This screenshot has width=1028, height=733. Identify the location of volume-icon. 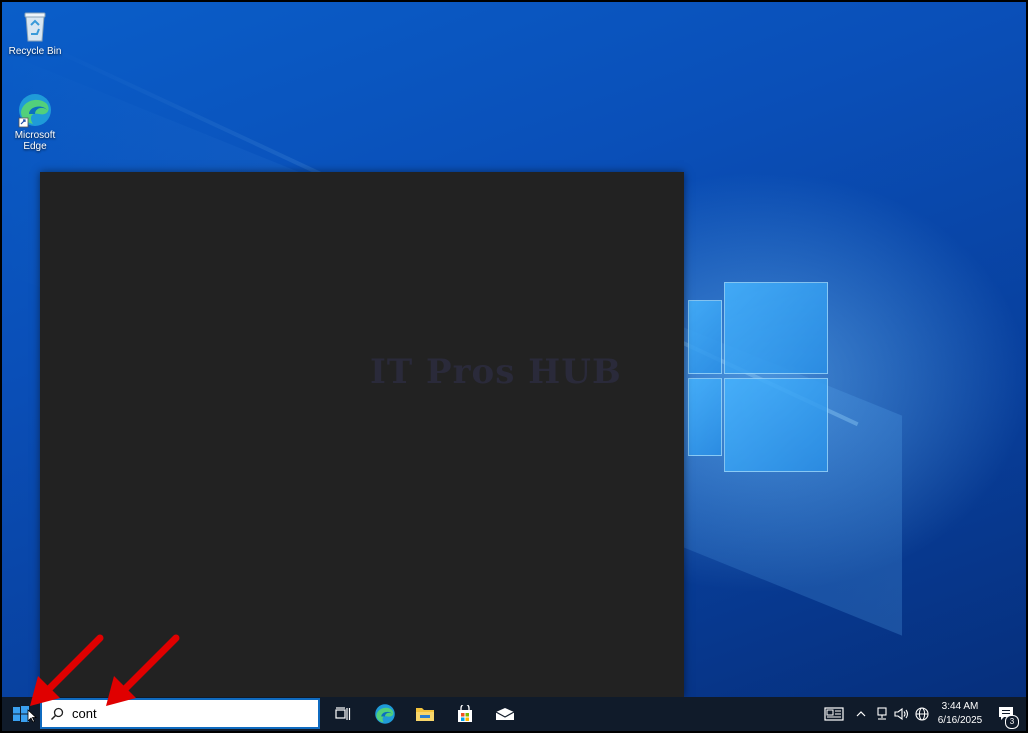
(901, 714).